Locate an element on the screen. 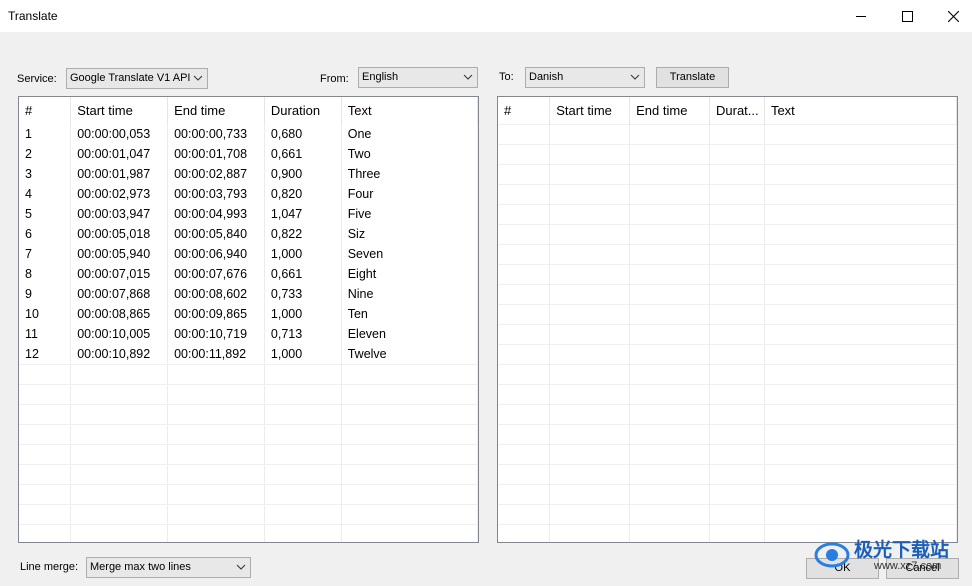  table-row: 8 00:00:07,015 00:00:07,676 0,661 Eight is located at coordinates (248, 274).